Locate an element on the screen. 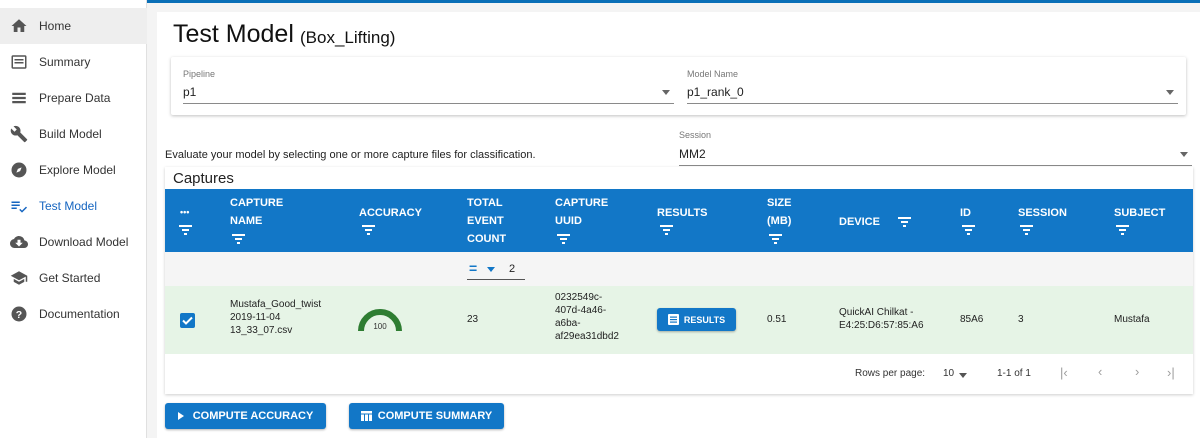 The width and height of the screenshot is (1200, 438). column-session: SESSION is located at coordinates (1042, 213).